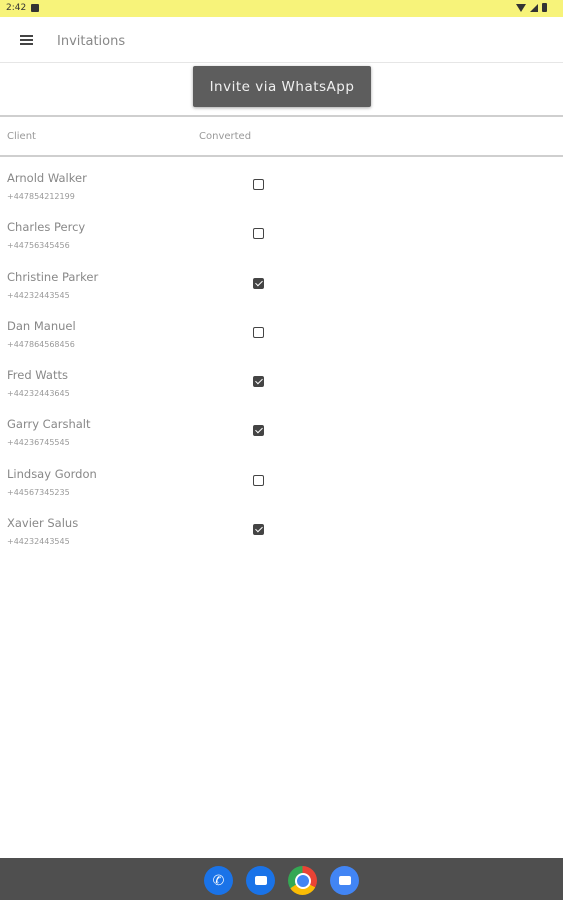 This screenshot has height=900, width=563. Describe the element at coordinates (282, 86) in the screenshot. I see `invite-whatsapp-button: Invite via WhatsApp` at that location.